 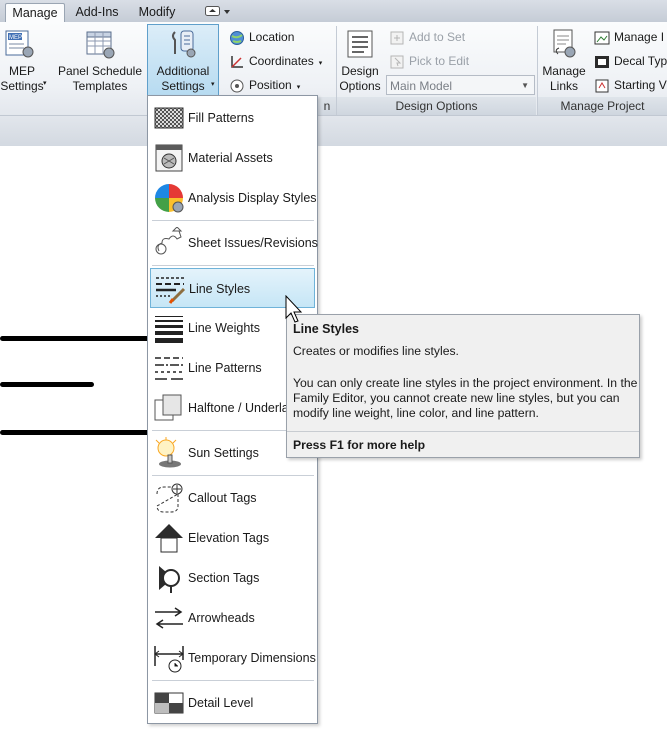 I want to click on tab-manage: Manage, so click(x=35, y=13).